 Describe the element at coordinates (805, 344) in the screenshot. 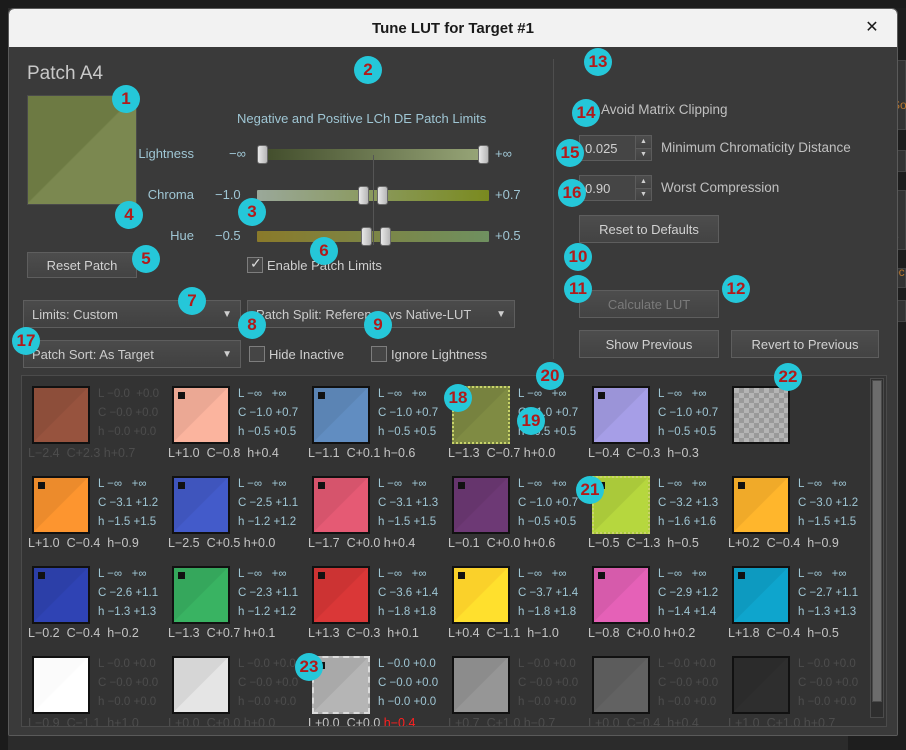

I see `revert-to-previous-button: Revert to Previous` at that location.